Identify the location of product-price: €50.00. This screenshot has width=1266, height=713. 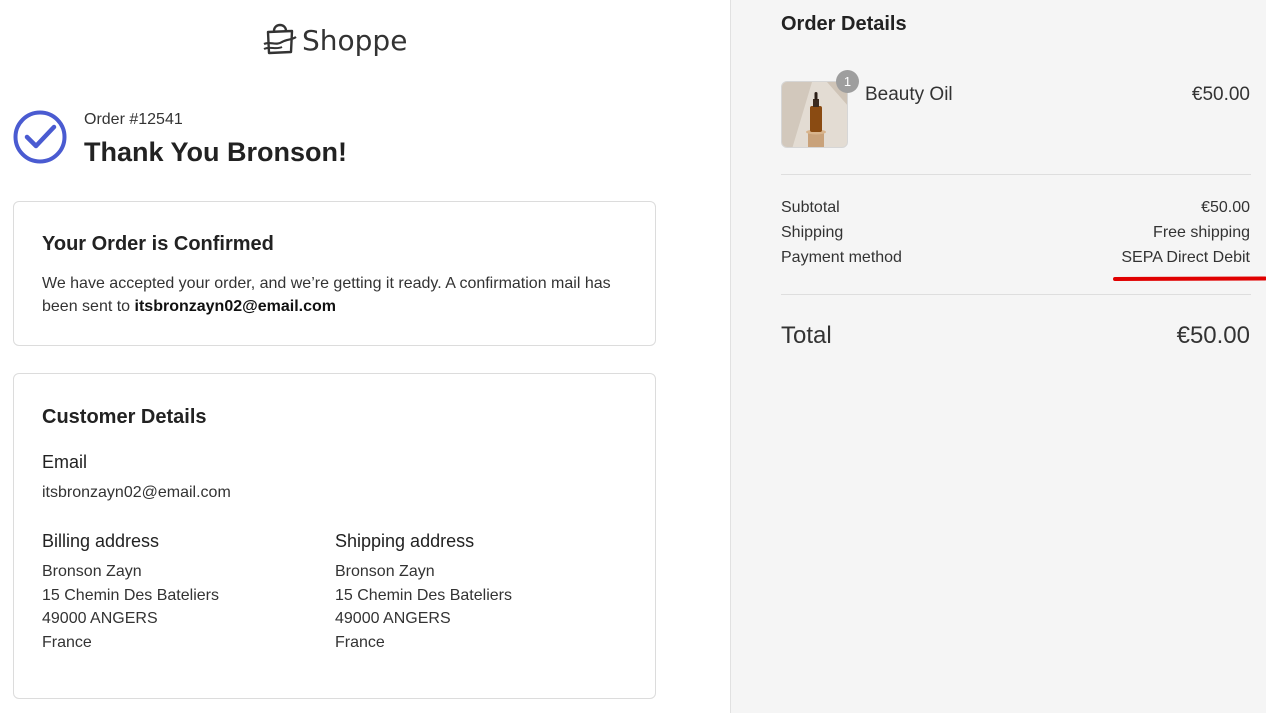
(1220, 94).